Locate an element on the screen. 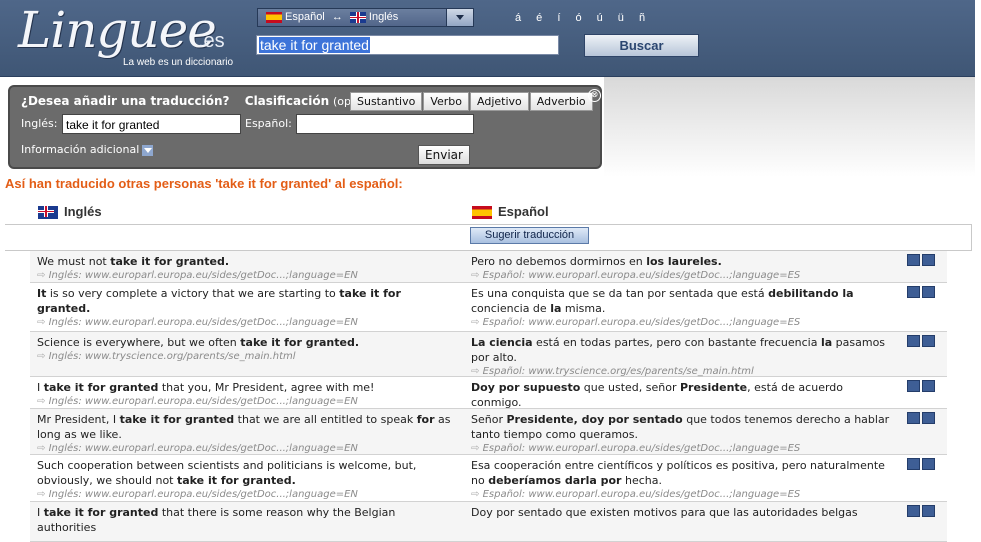  header-shadow is located at coordinates (789, 127).